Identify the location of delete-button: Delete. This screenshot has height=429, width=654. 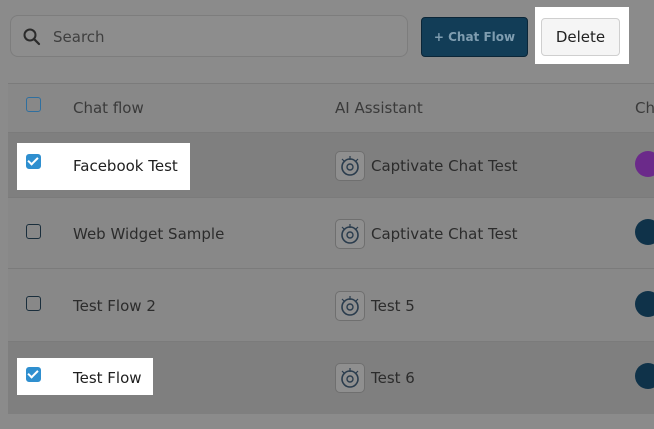
(580, 37).